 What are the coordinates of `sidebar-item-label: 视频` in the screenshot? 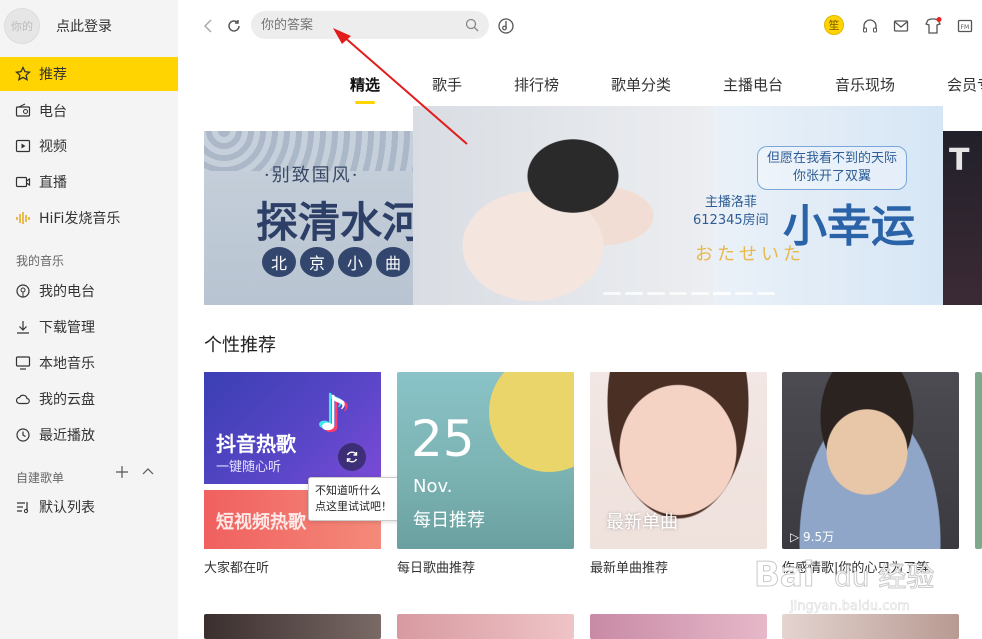 It's located at (53, 147).